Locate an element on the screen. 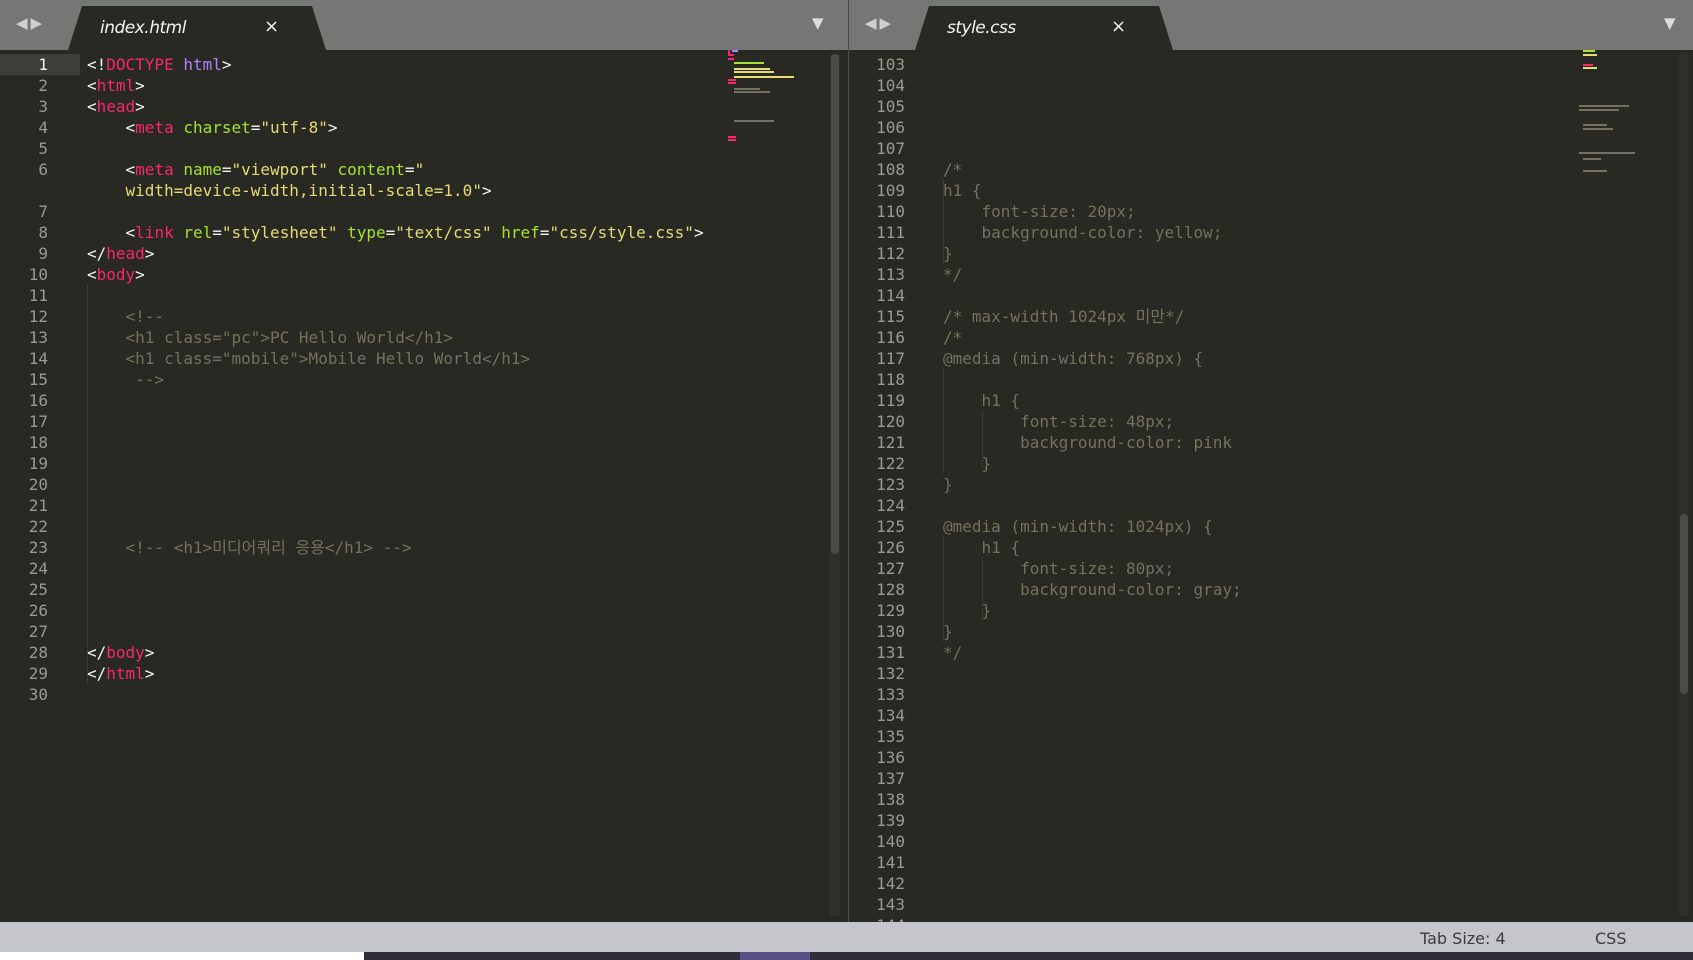 The width and height of the screenshot is (1693, 960). left-scrollbar-thumb is located at coordinates (835, 304).